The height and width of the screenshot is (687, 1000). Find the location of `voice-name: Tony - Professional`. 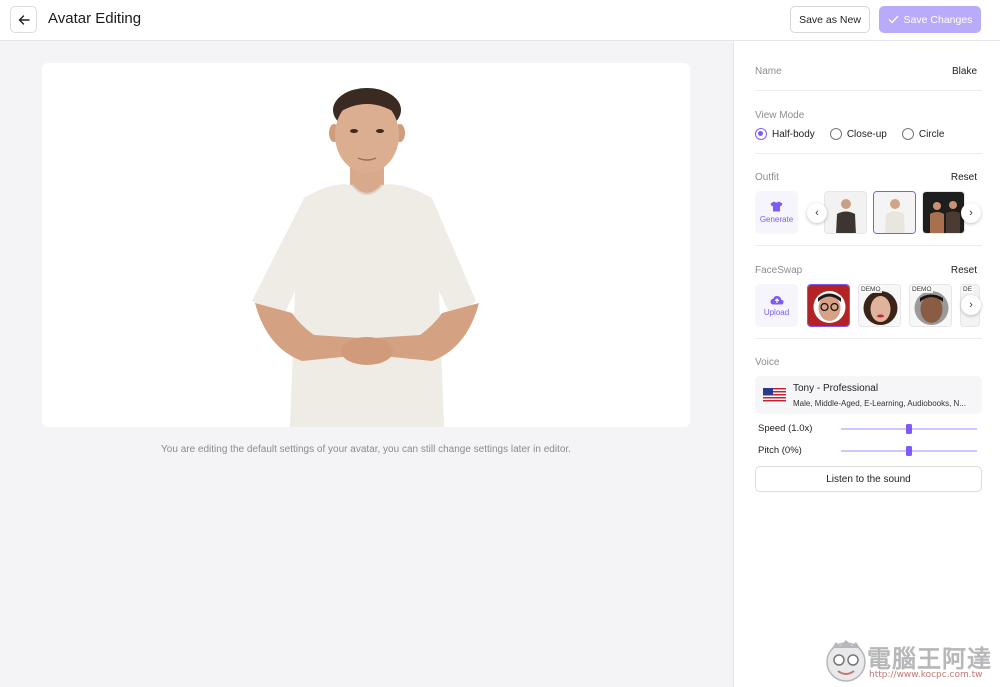

voice-name: Tony - Professional is located at coordinates (836, 388).